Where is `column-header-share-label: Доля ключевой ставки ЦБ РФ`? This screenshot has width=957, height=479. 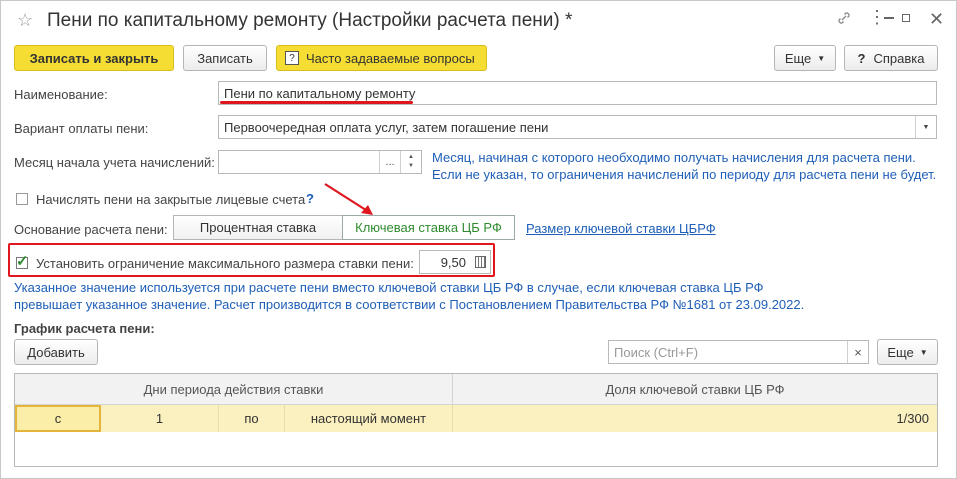
column-header-share-label: Доля ключевой ставки ЦБ РФ is located at coordinates (695, 389).